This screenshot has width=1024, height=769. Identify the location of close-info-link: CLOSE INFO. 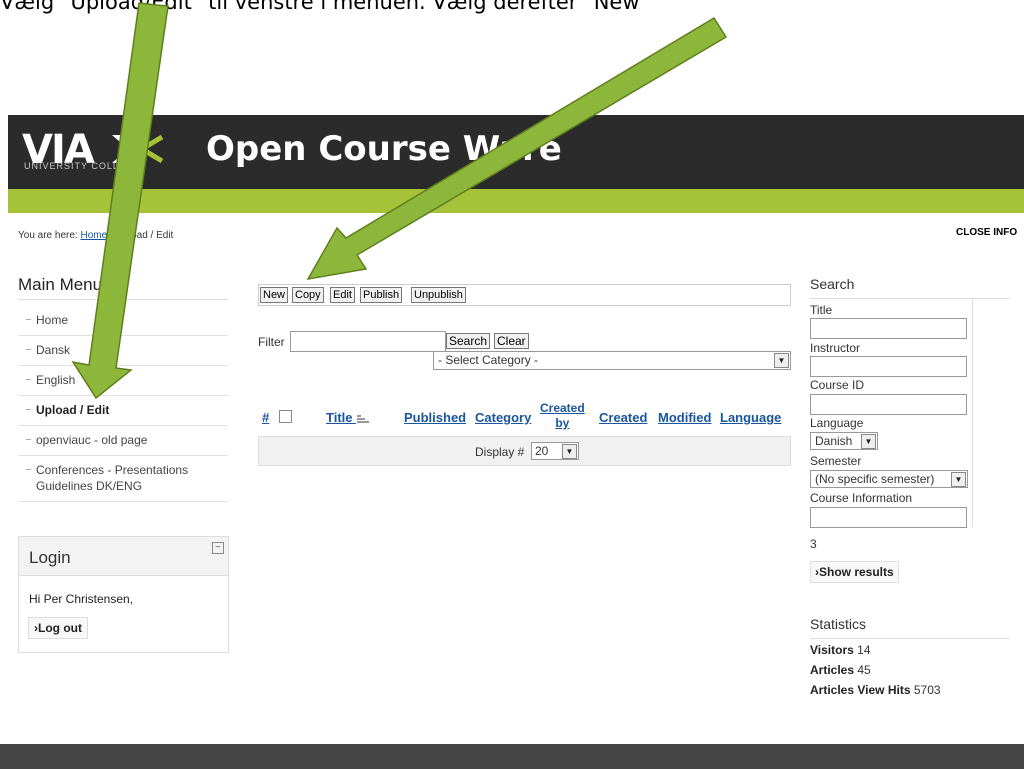
(986, 232).